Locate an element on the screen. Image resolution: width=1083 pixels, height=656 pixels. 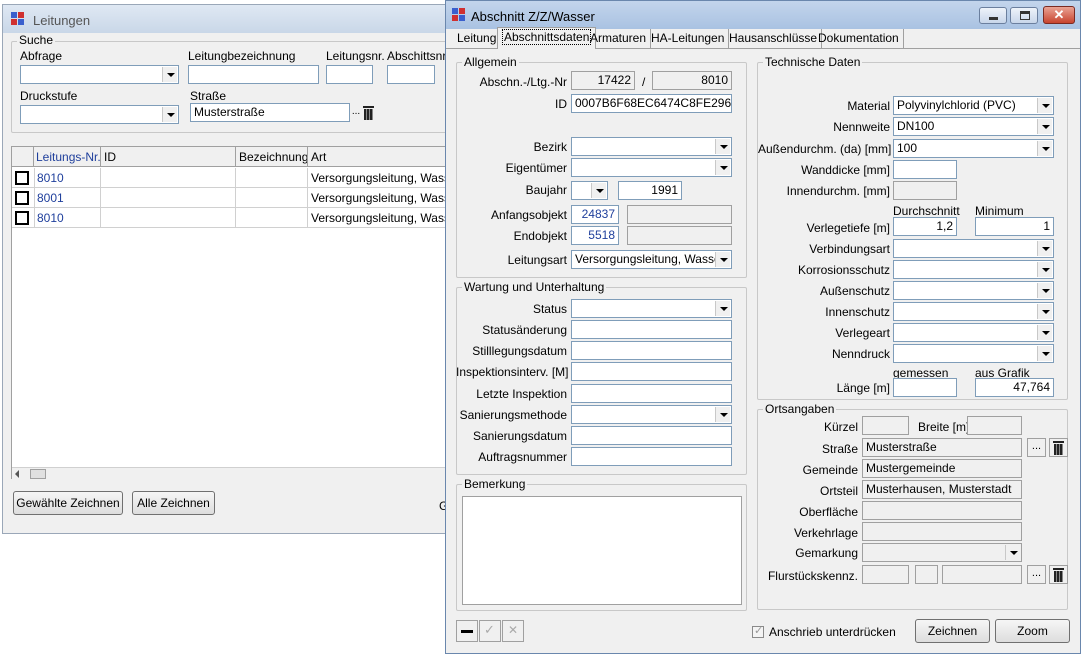
zoom-button: Zoom is located at coordinates (1032, 631).